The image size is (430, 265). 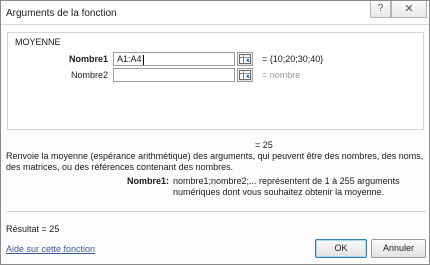 I want to click on arg1-collapse-button, so click(x=245, y=59).